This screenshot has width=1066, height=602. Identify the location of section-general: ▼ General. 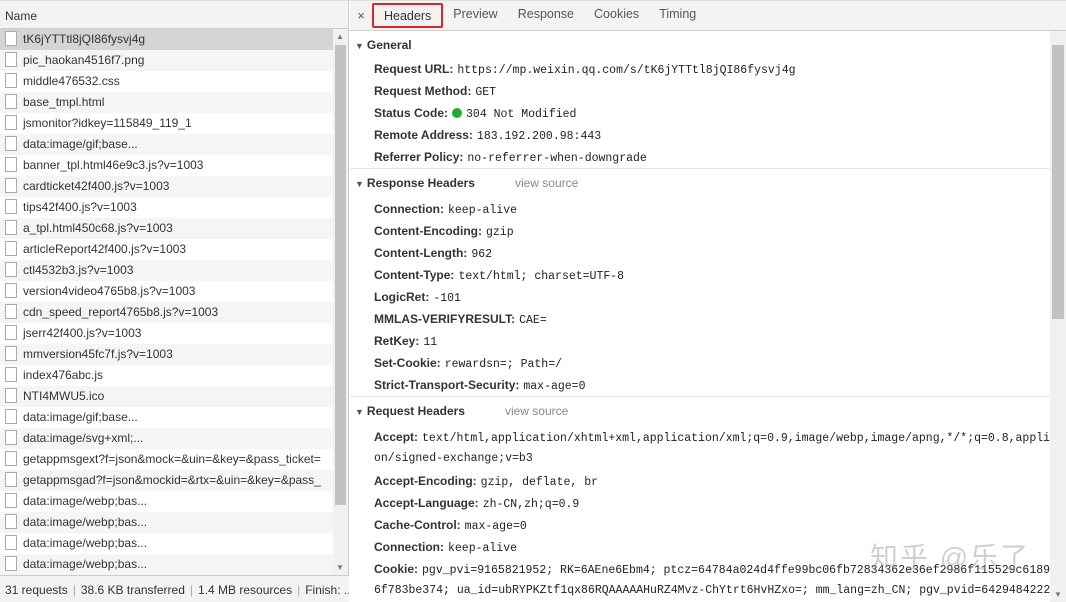
(700, 44).